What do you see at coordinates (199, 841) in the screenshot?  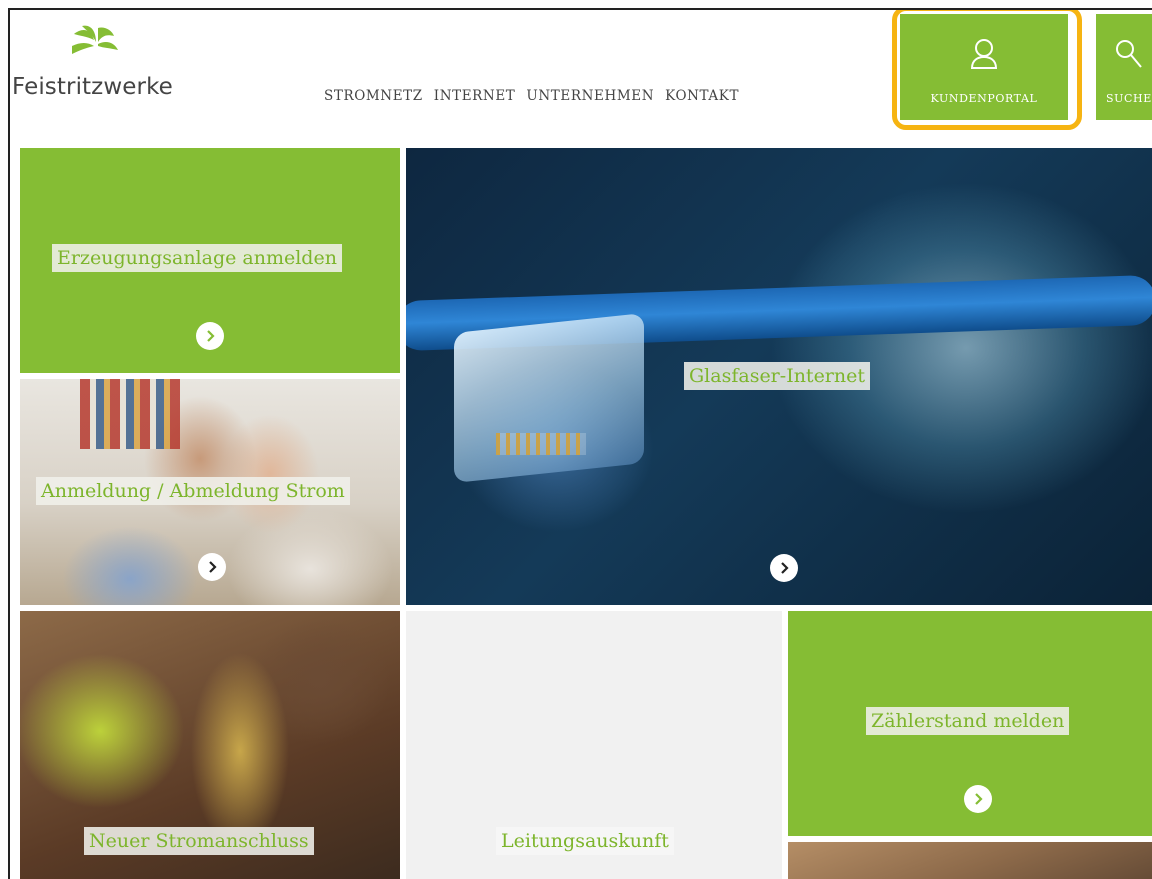 I see `tile-stromanschluss-title: Neuer Stromanschluss` at bounding box center [199, 841].